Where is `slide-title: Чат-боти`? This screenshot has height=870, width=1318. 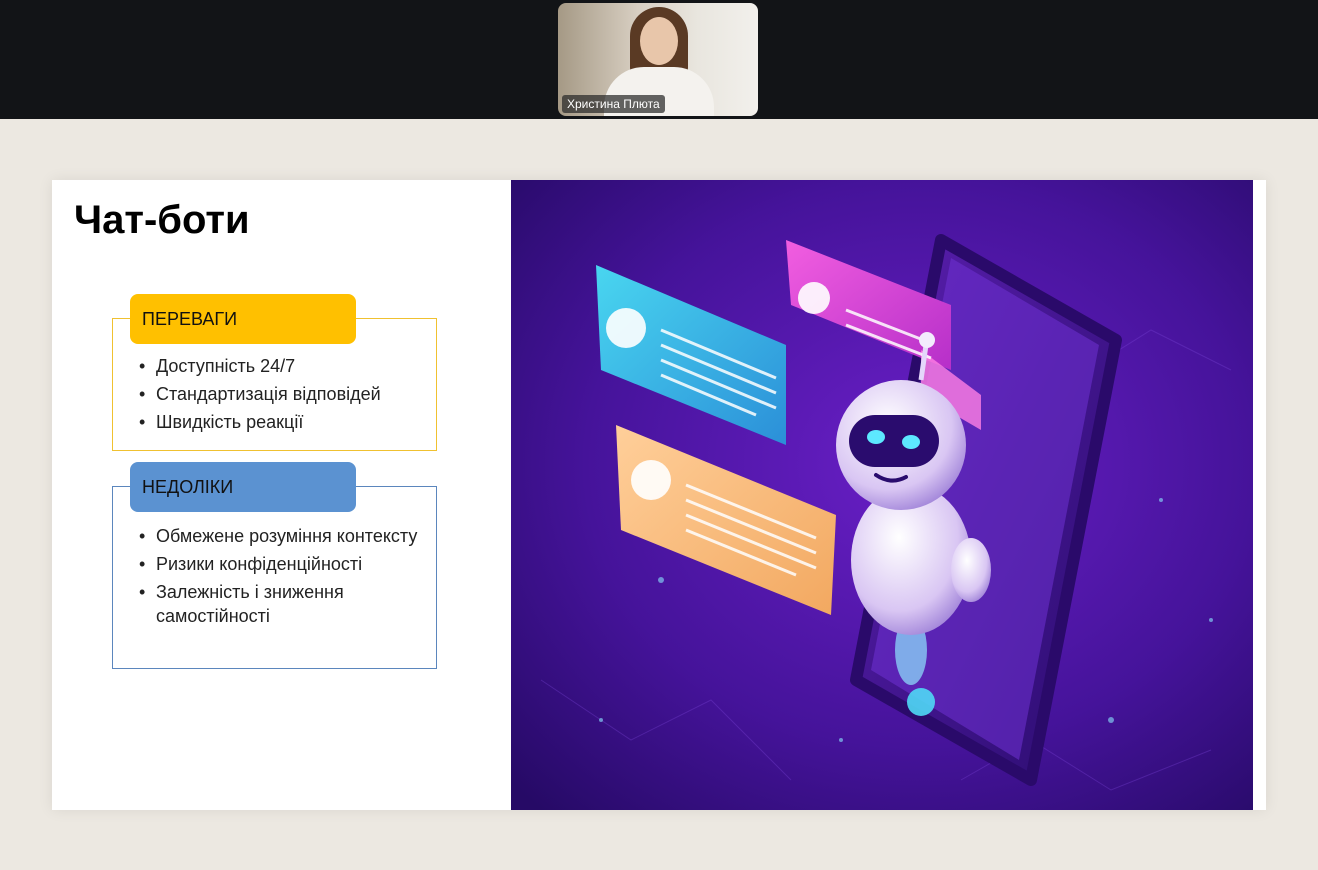 slide-title: Чат-боти is located at coordinates (162, 220).